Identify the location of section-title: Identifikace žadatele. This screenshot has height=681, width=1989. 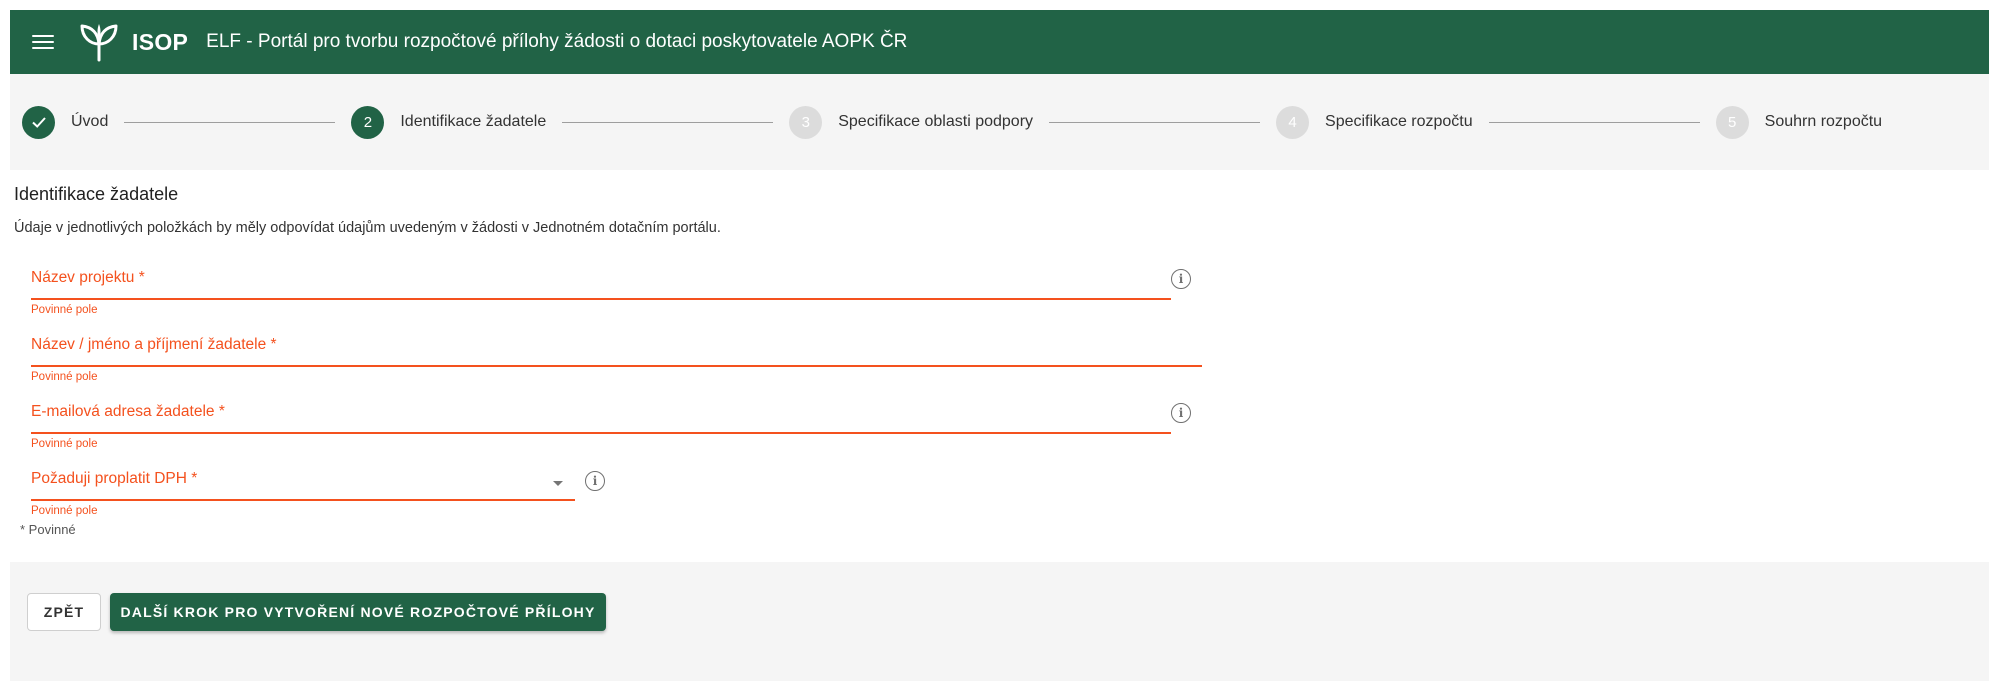
(96, 194).